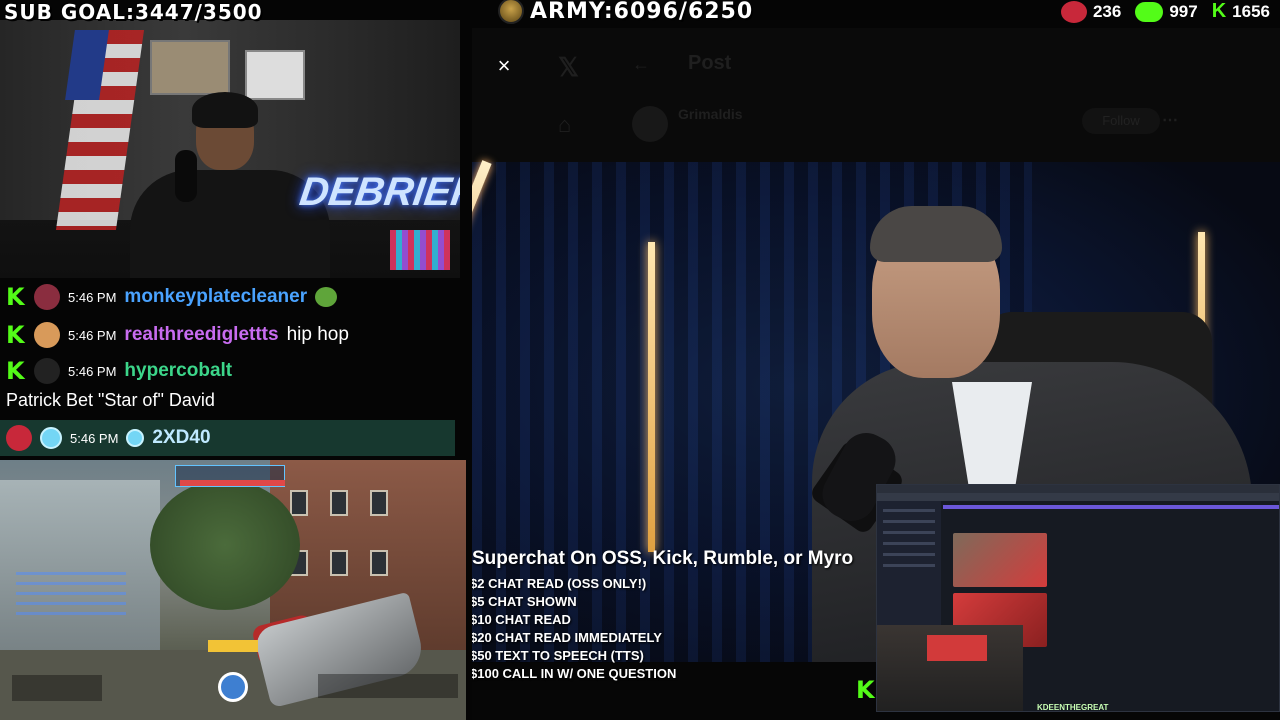  Describe the element at coordinates (225, 545) in the screenshot. I see `game-tree` at that location.